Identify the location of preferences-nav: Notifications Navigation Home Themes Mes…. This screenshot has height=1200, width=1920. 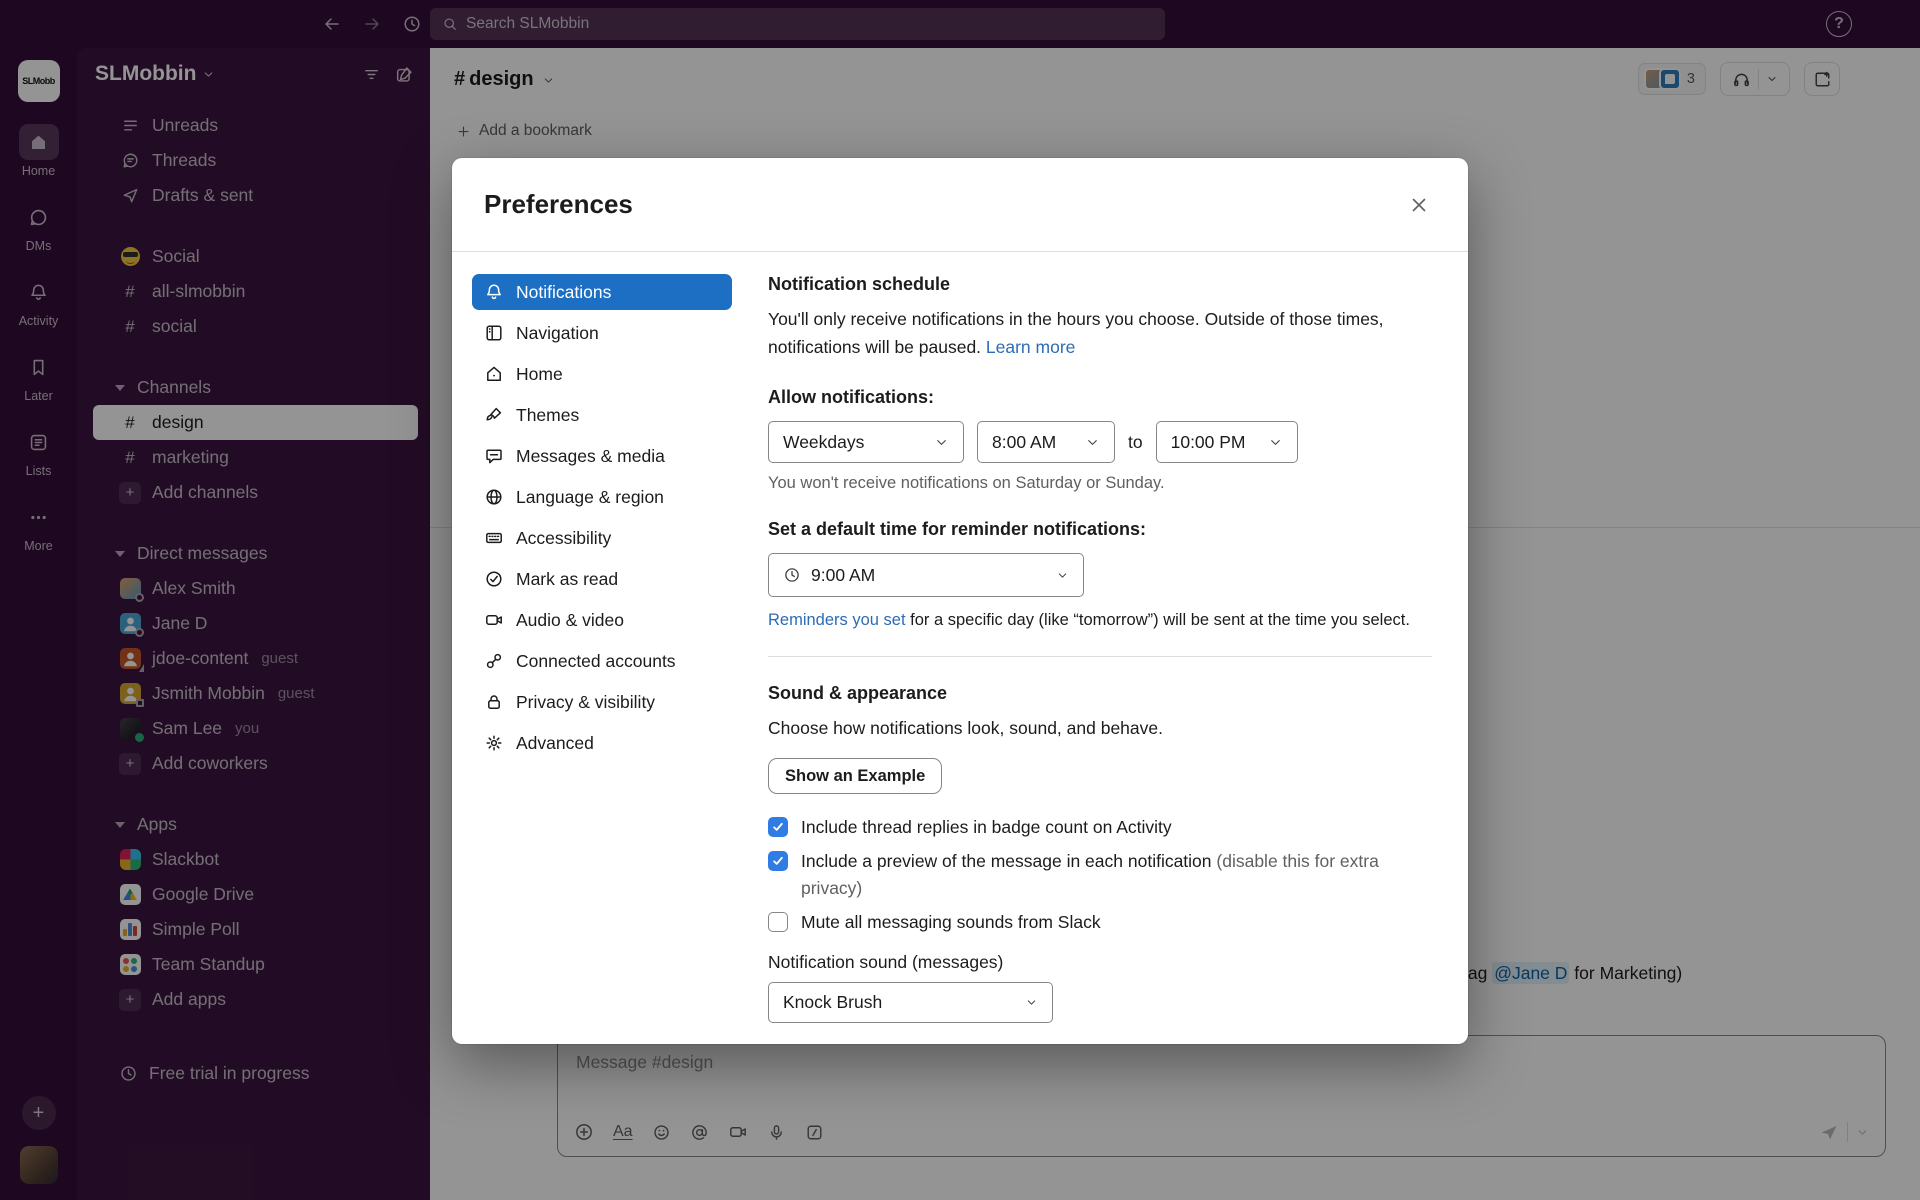
(602, 648).